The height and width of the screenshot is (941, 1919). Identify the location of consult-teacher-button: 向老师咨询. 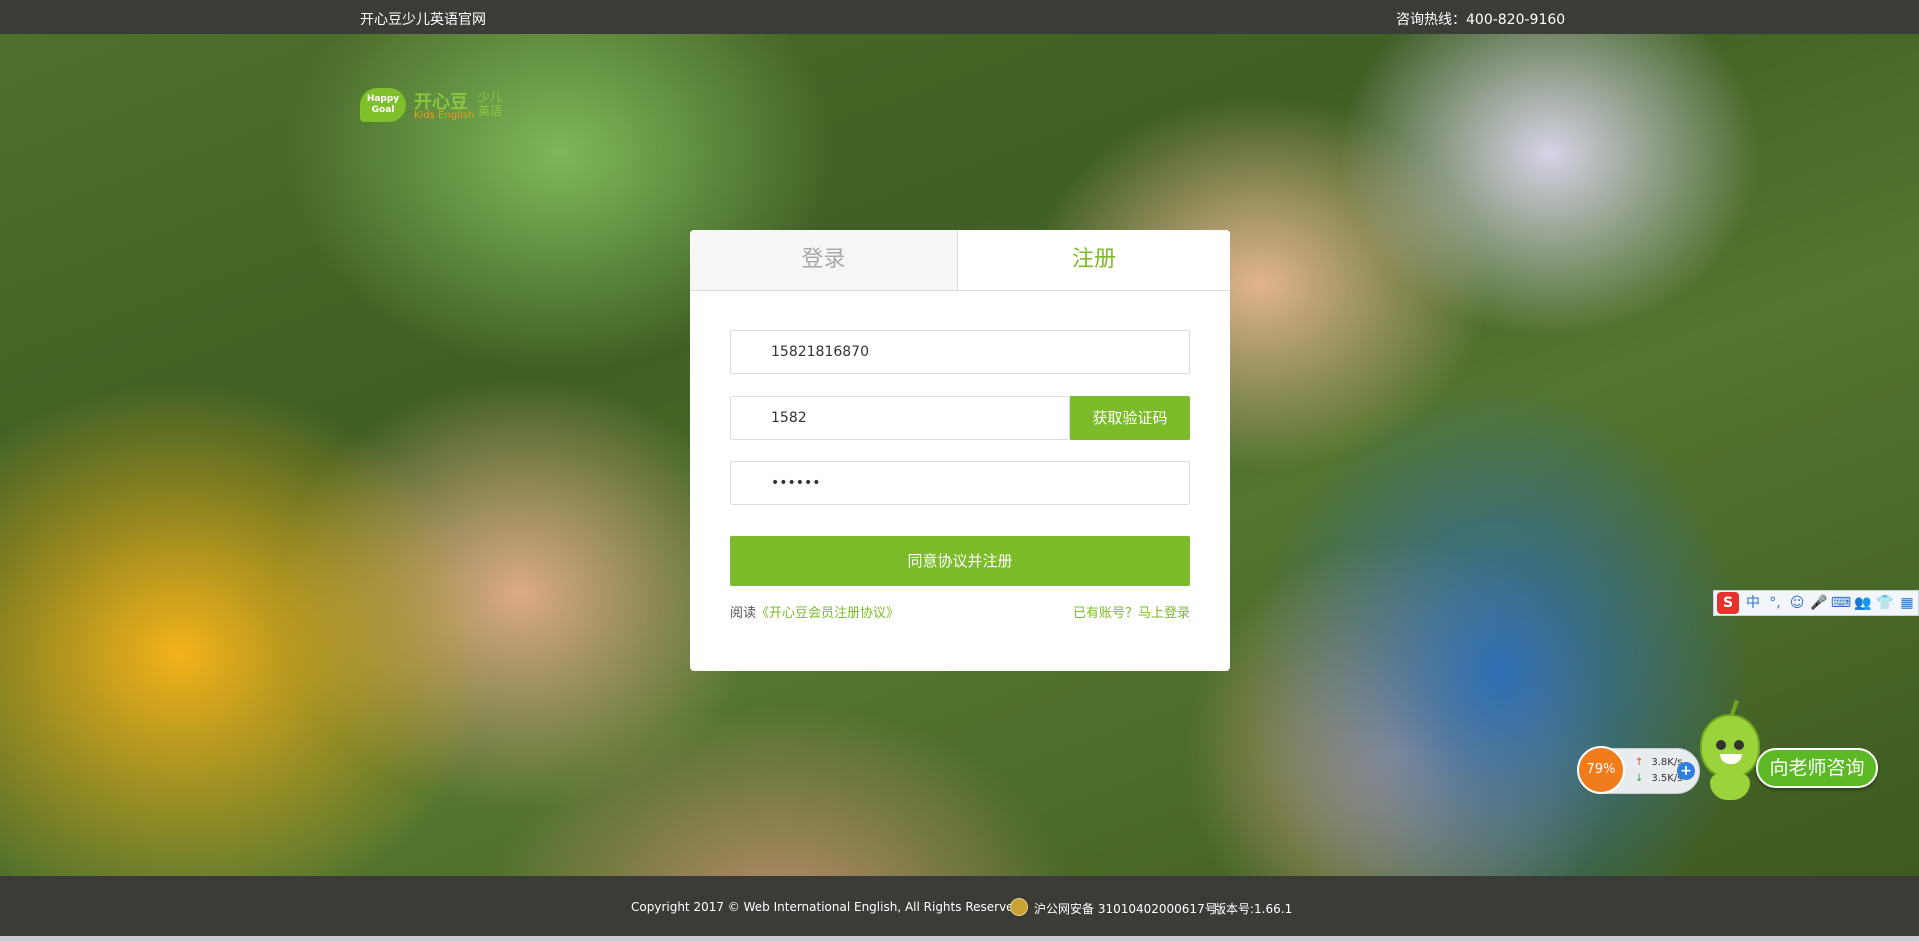
(1817, 768).